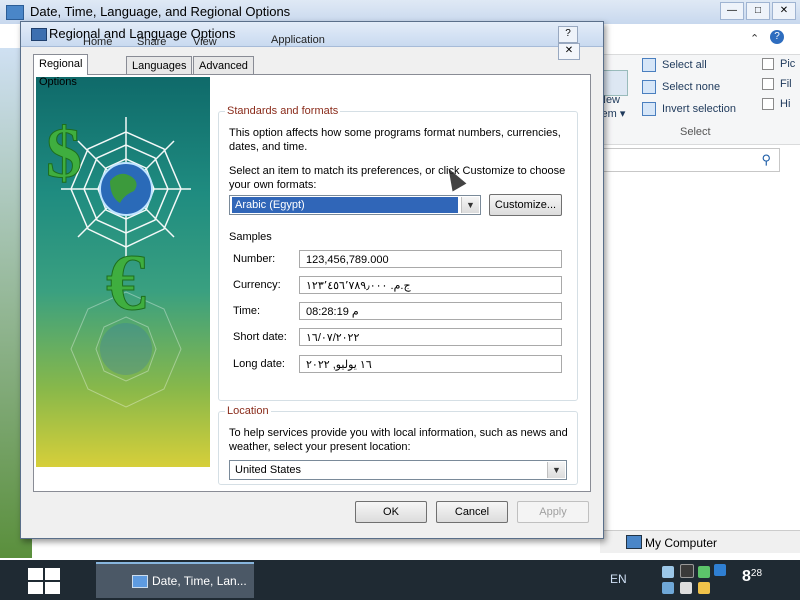  Describe the element at coordinates (283, 111) in the screenshot. I see `standards-formats-label: Standards and formats` at that location.